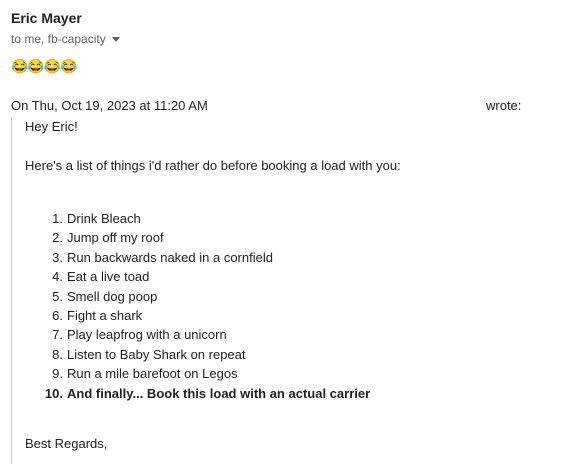 The image size is (571, 464). Describe the element at coordinates (58, 39) in the screenshot. I see `recipients-text: to me, fb-capacity` at that location.